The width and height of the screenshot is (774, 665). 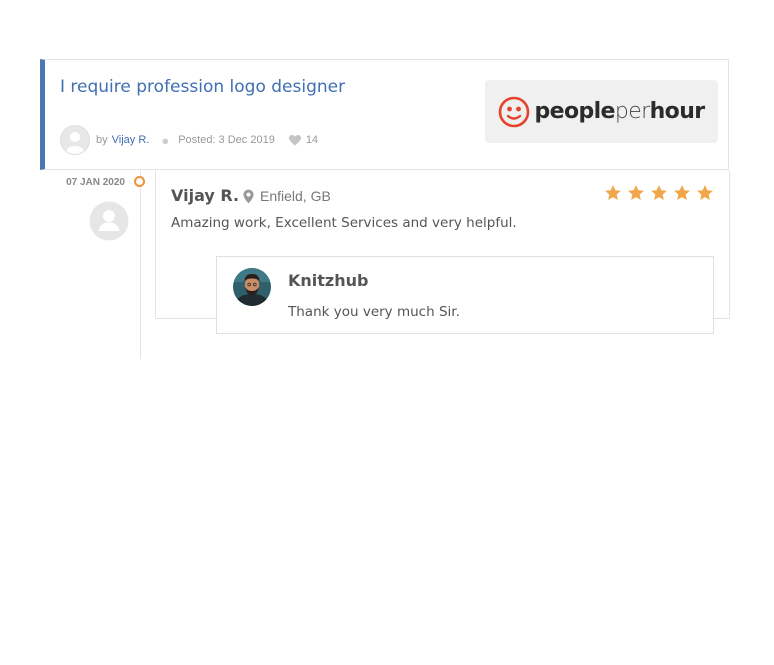 I want to click on peopleperhour-logo: peopleperhour, so click(x=601, y=111).